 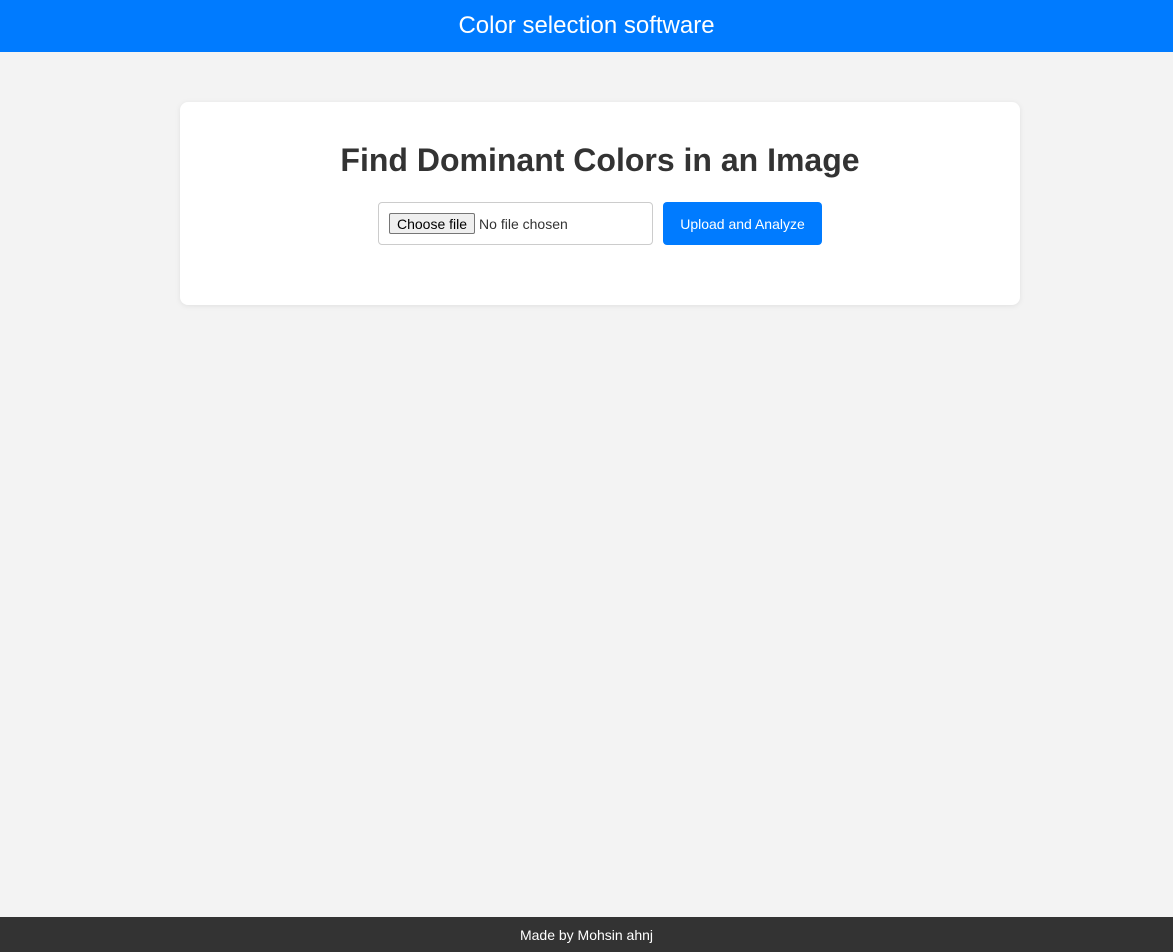 I want to click on app-footer: Made by Mohsin ahnj, so click(x=586, y=934).